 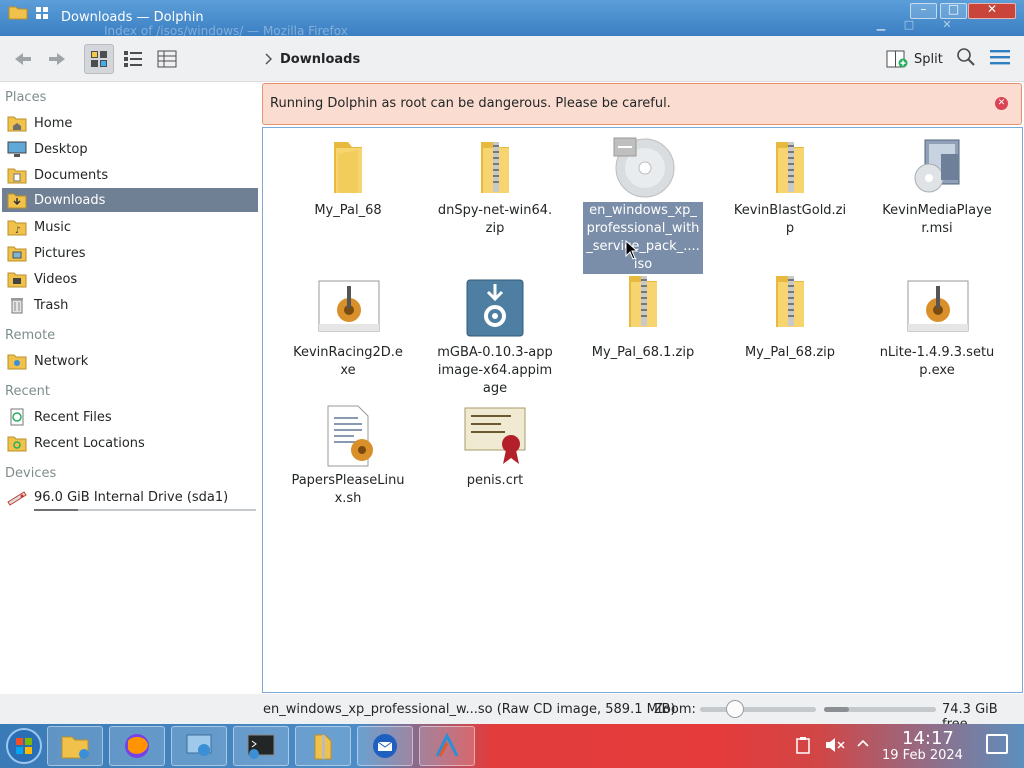 What do you see at coordinates (130, 149) in the screenshot?
I see `sidebar-item-desktop: Desktop` at bounding box center [130, 149].